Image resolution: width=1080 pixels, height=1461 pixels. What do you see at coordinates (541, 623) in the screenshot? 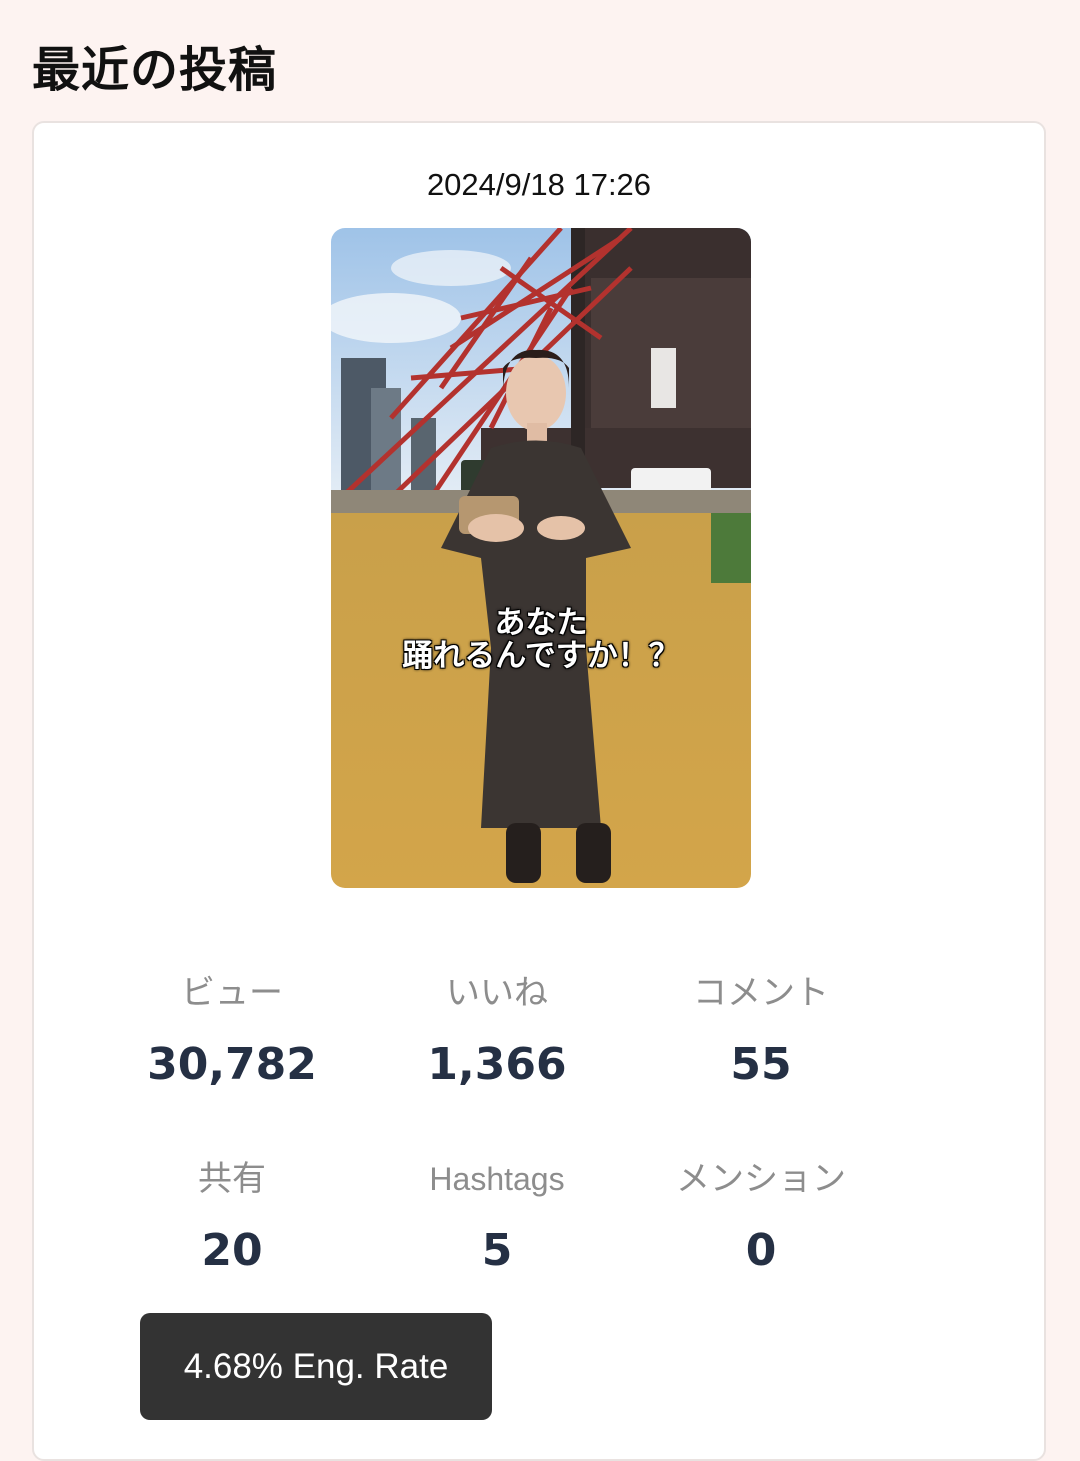
I see `post-caption-line1: あなた` at bounding box center [541, 623].